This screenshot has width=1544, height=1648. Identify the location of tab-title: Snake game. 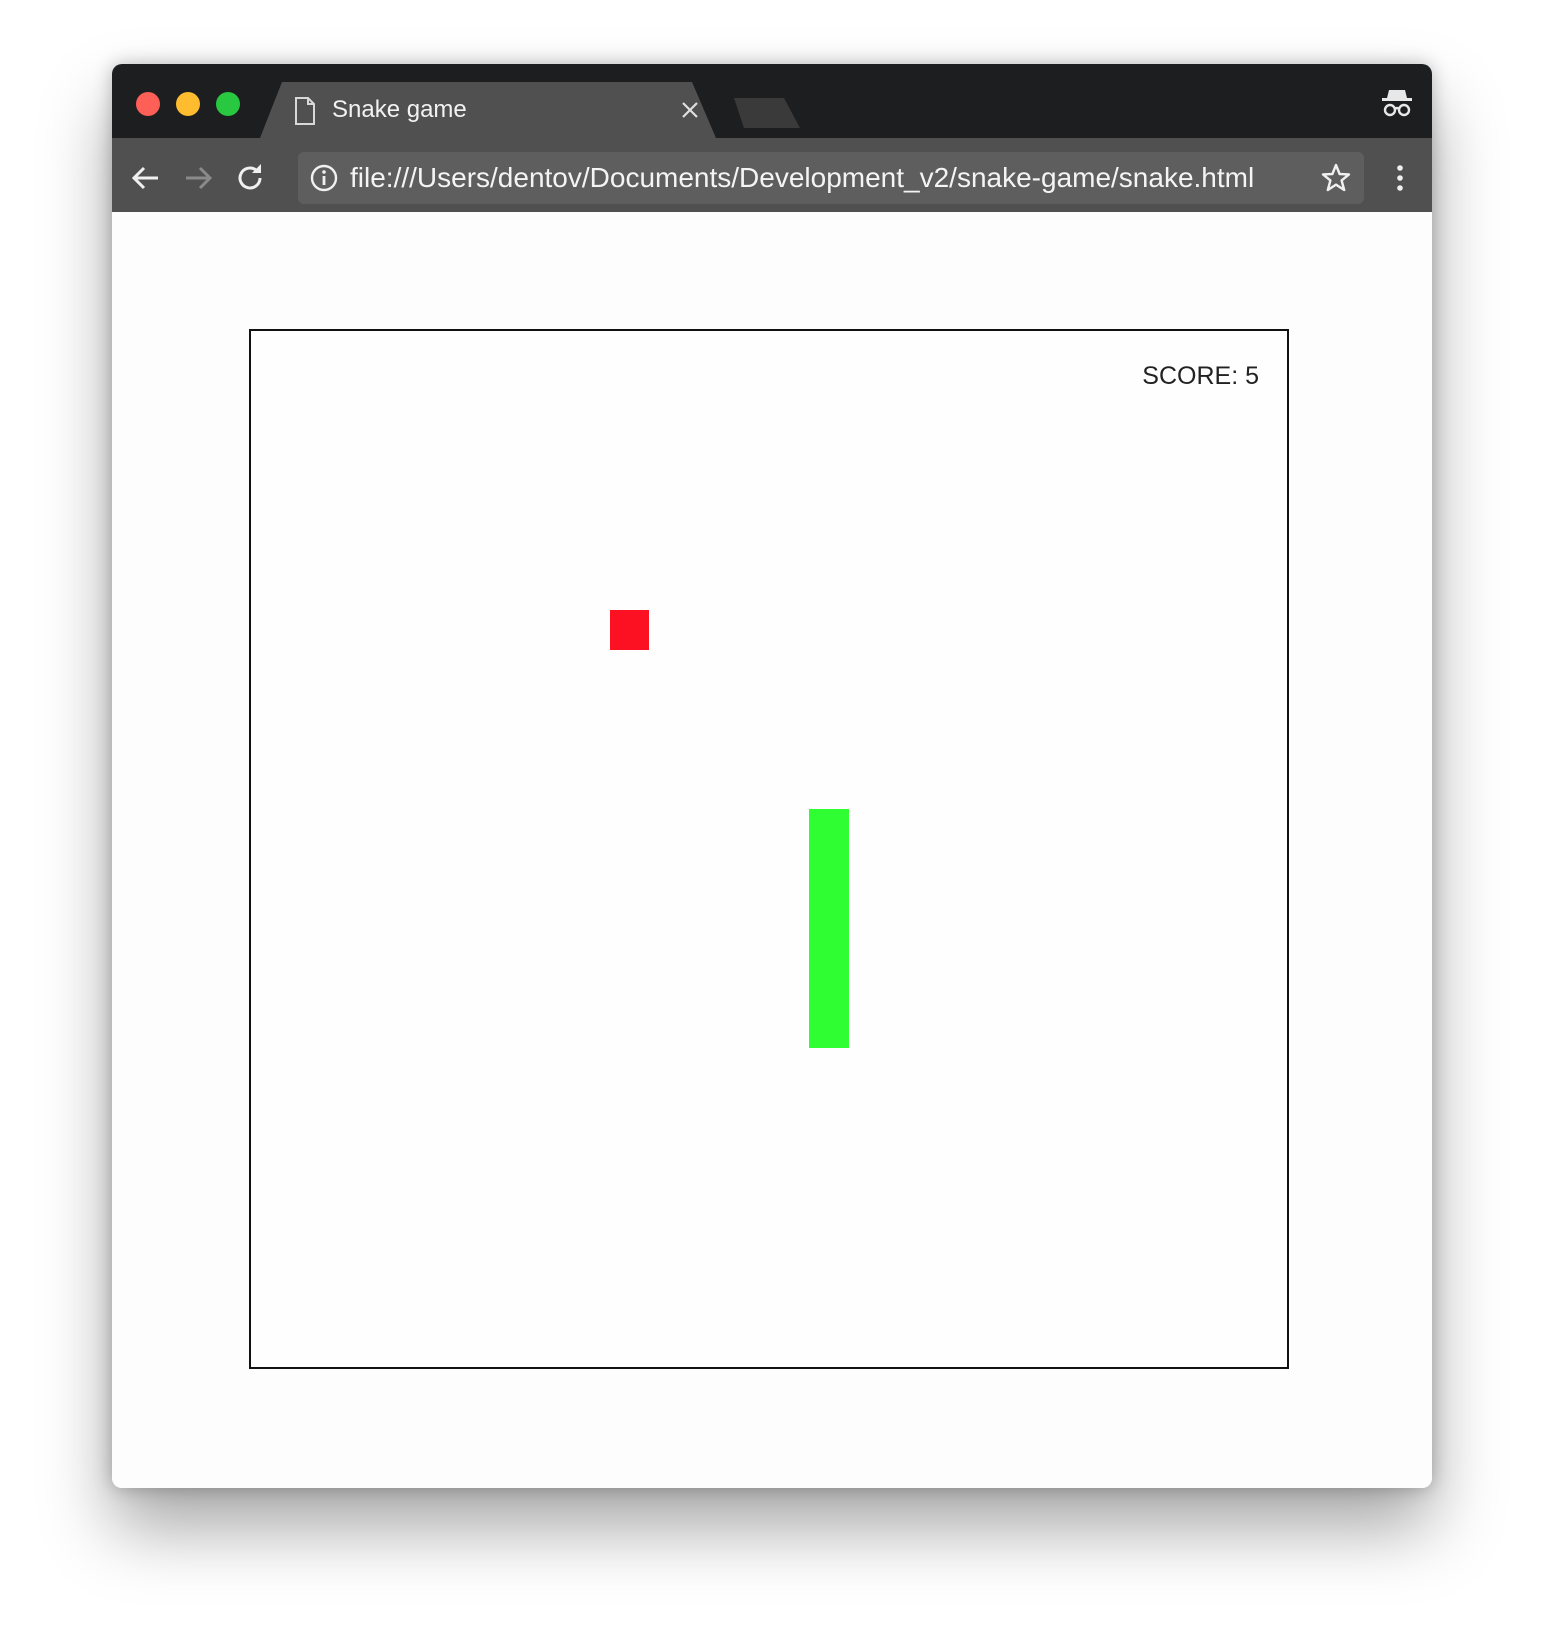
(399, 109).